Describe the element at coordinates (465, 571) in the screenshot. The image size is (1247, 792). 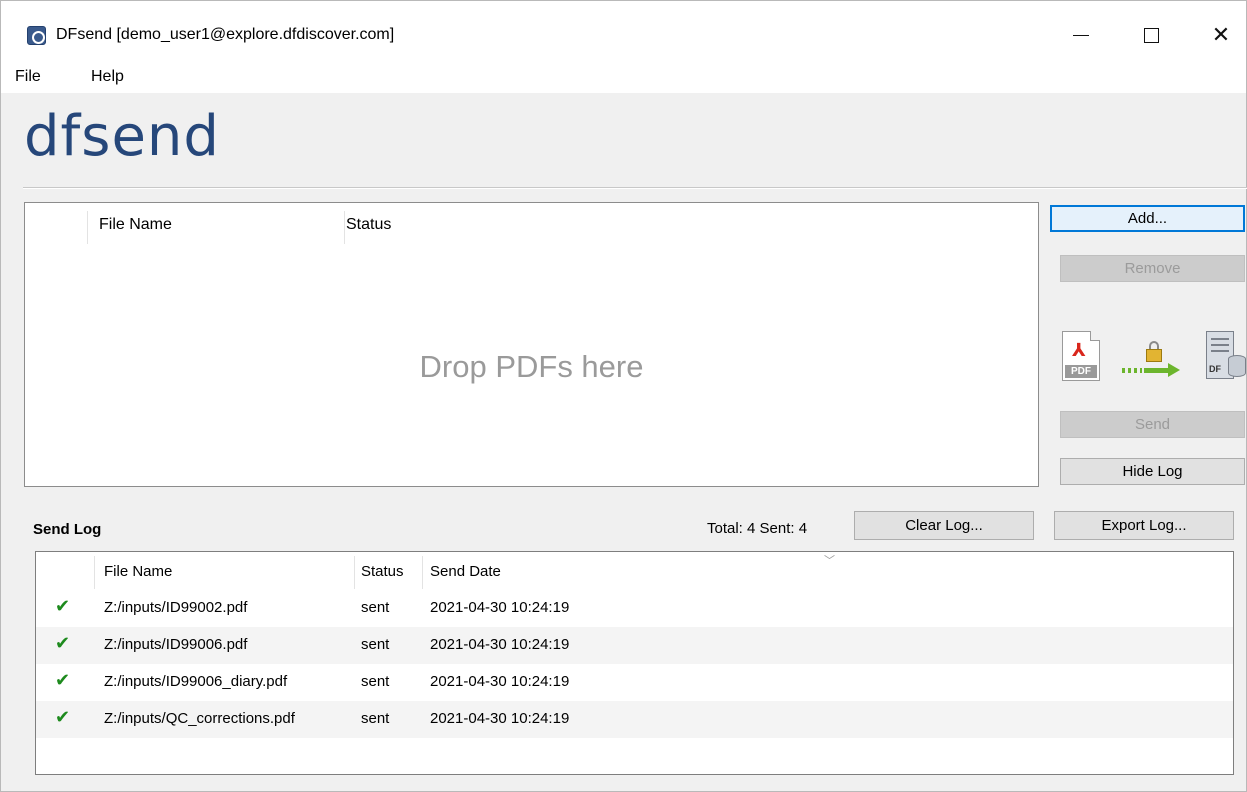
I see `column-header-send-date: Send Date` at that location.